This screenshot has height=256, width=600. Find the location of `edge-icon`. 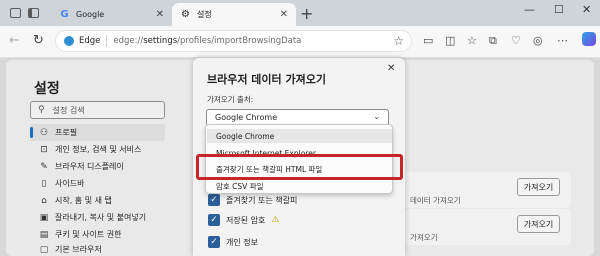

edge-icon is located at coordinates (69, 41).